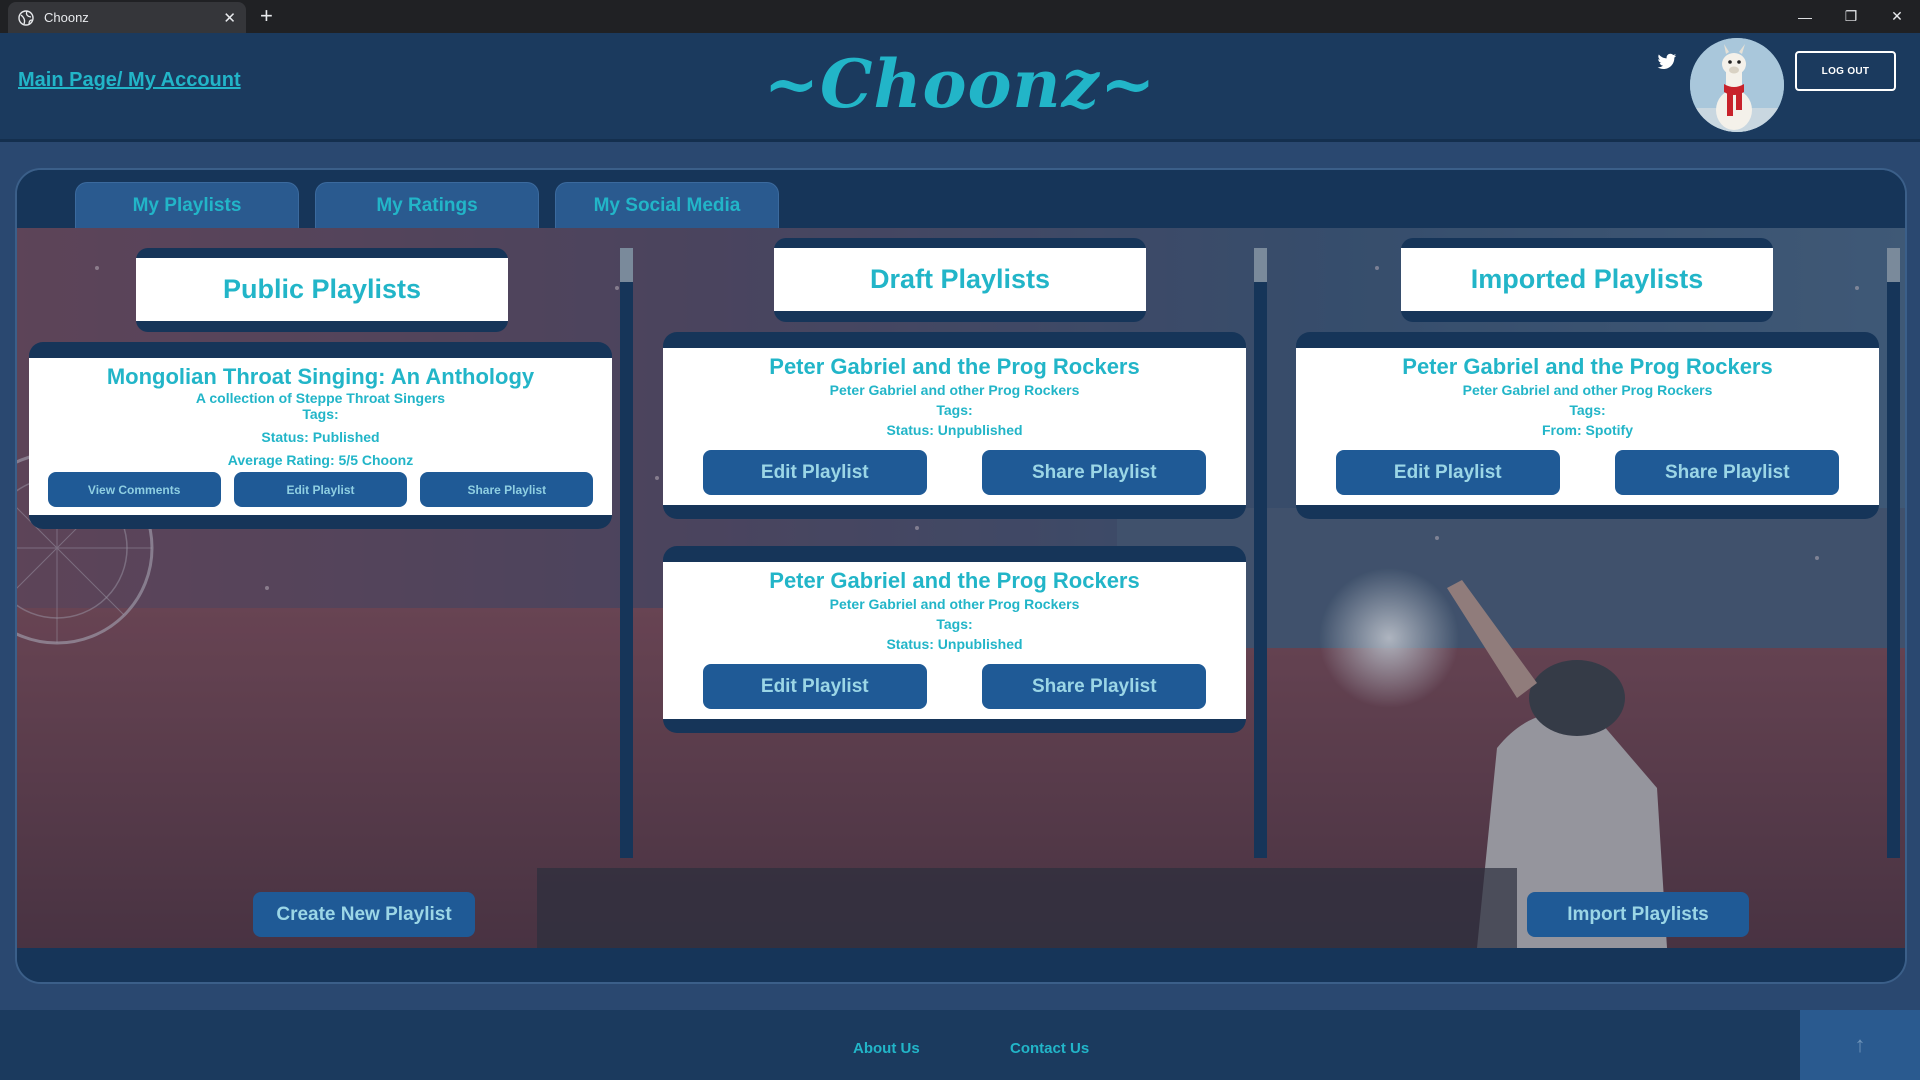  Describe the element at coordinates (1897, 16) in the screenshot. I see `close-window-button: ✕` at that location.